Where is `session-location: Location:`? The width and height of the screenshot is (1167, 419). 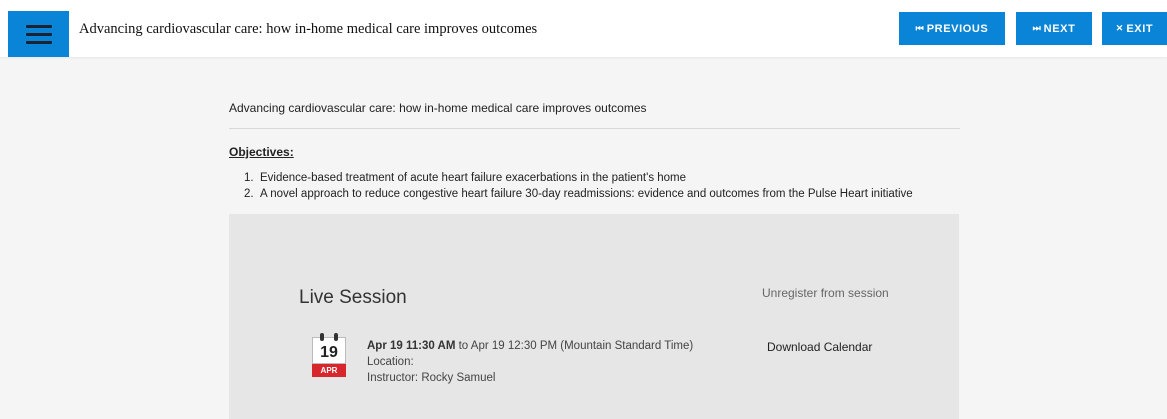 session-location: Location: is located at coordinates (390, 362).